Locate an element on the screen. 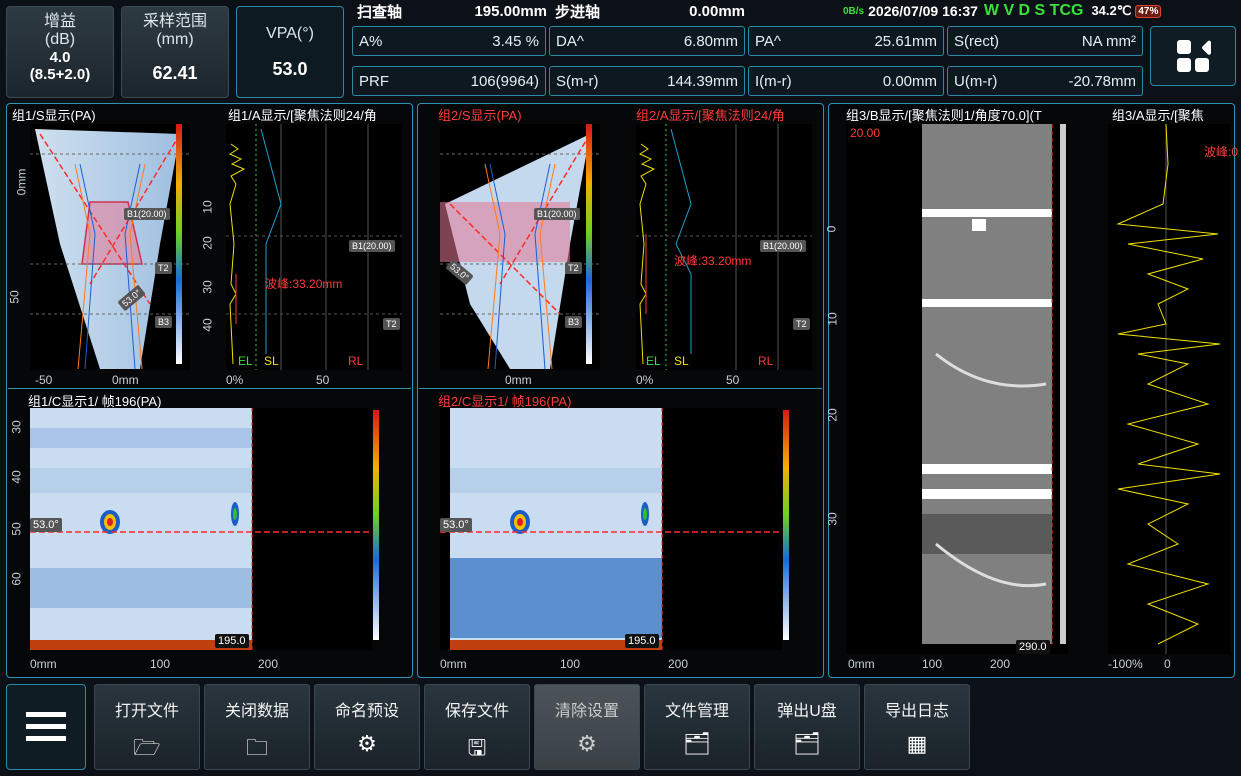 This screenshot has width=1241, height=776. range-value: 62.41 is located at coordinates (175, 73).